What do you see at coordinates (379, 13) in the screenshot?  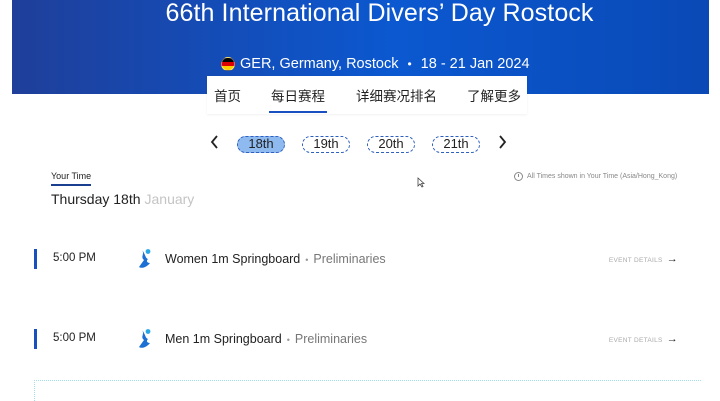 I see `event-title: 66th International Divers’ Day Rostock` at bounding box center [379, 13].